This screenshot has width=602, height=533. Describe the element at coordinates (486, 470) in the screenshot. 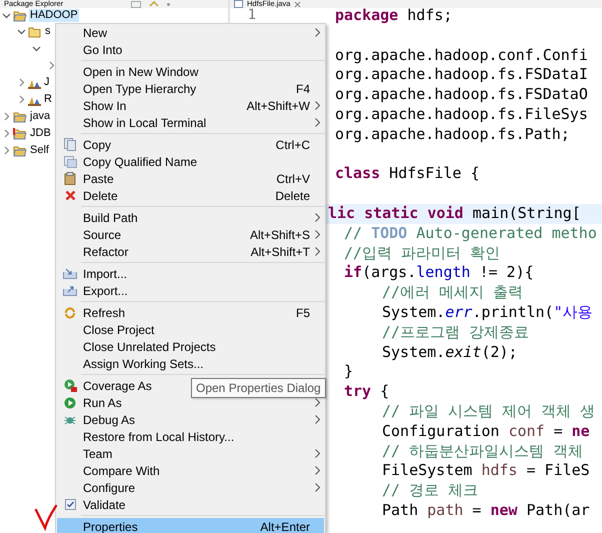

I see `code-line: FileSystem hdfs = FileS` at that location.